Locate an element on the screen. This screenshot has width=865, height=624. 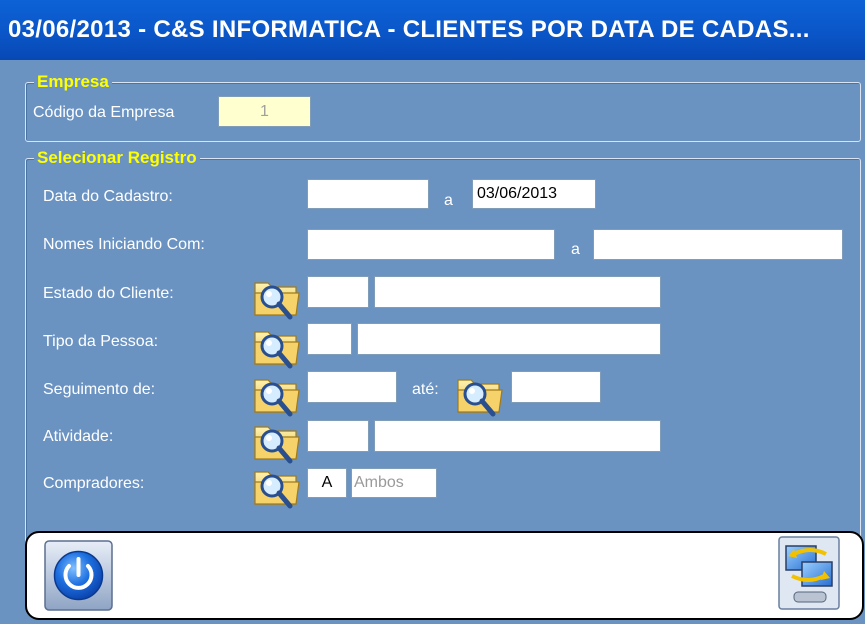
estado-label: Estado do Cliente: is located at coordinates (108, 293).